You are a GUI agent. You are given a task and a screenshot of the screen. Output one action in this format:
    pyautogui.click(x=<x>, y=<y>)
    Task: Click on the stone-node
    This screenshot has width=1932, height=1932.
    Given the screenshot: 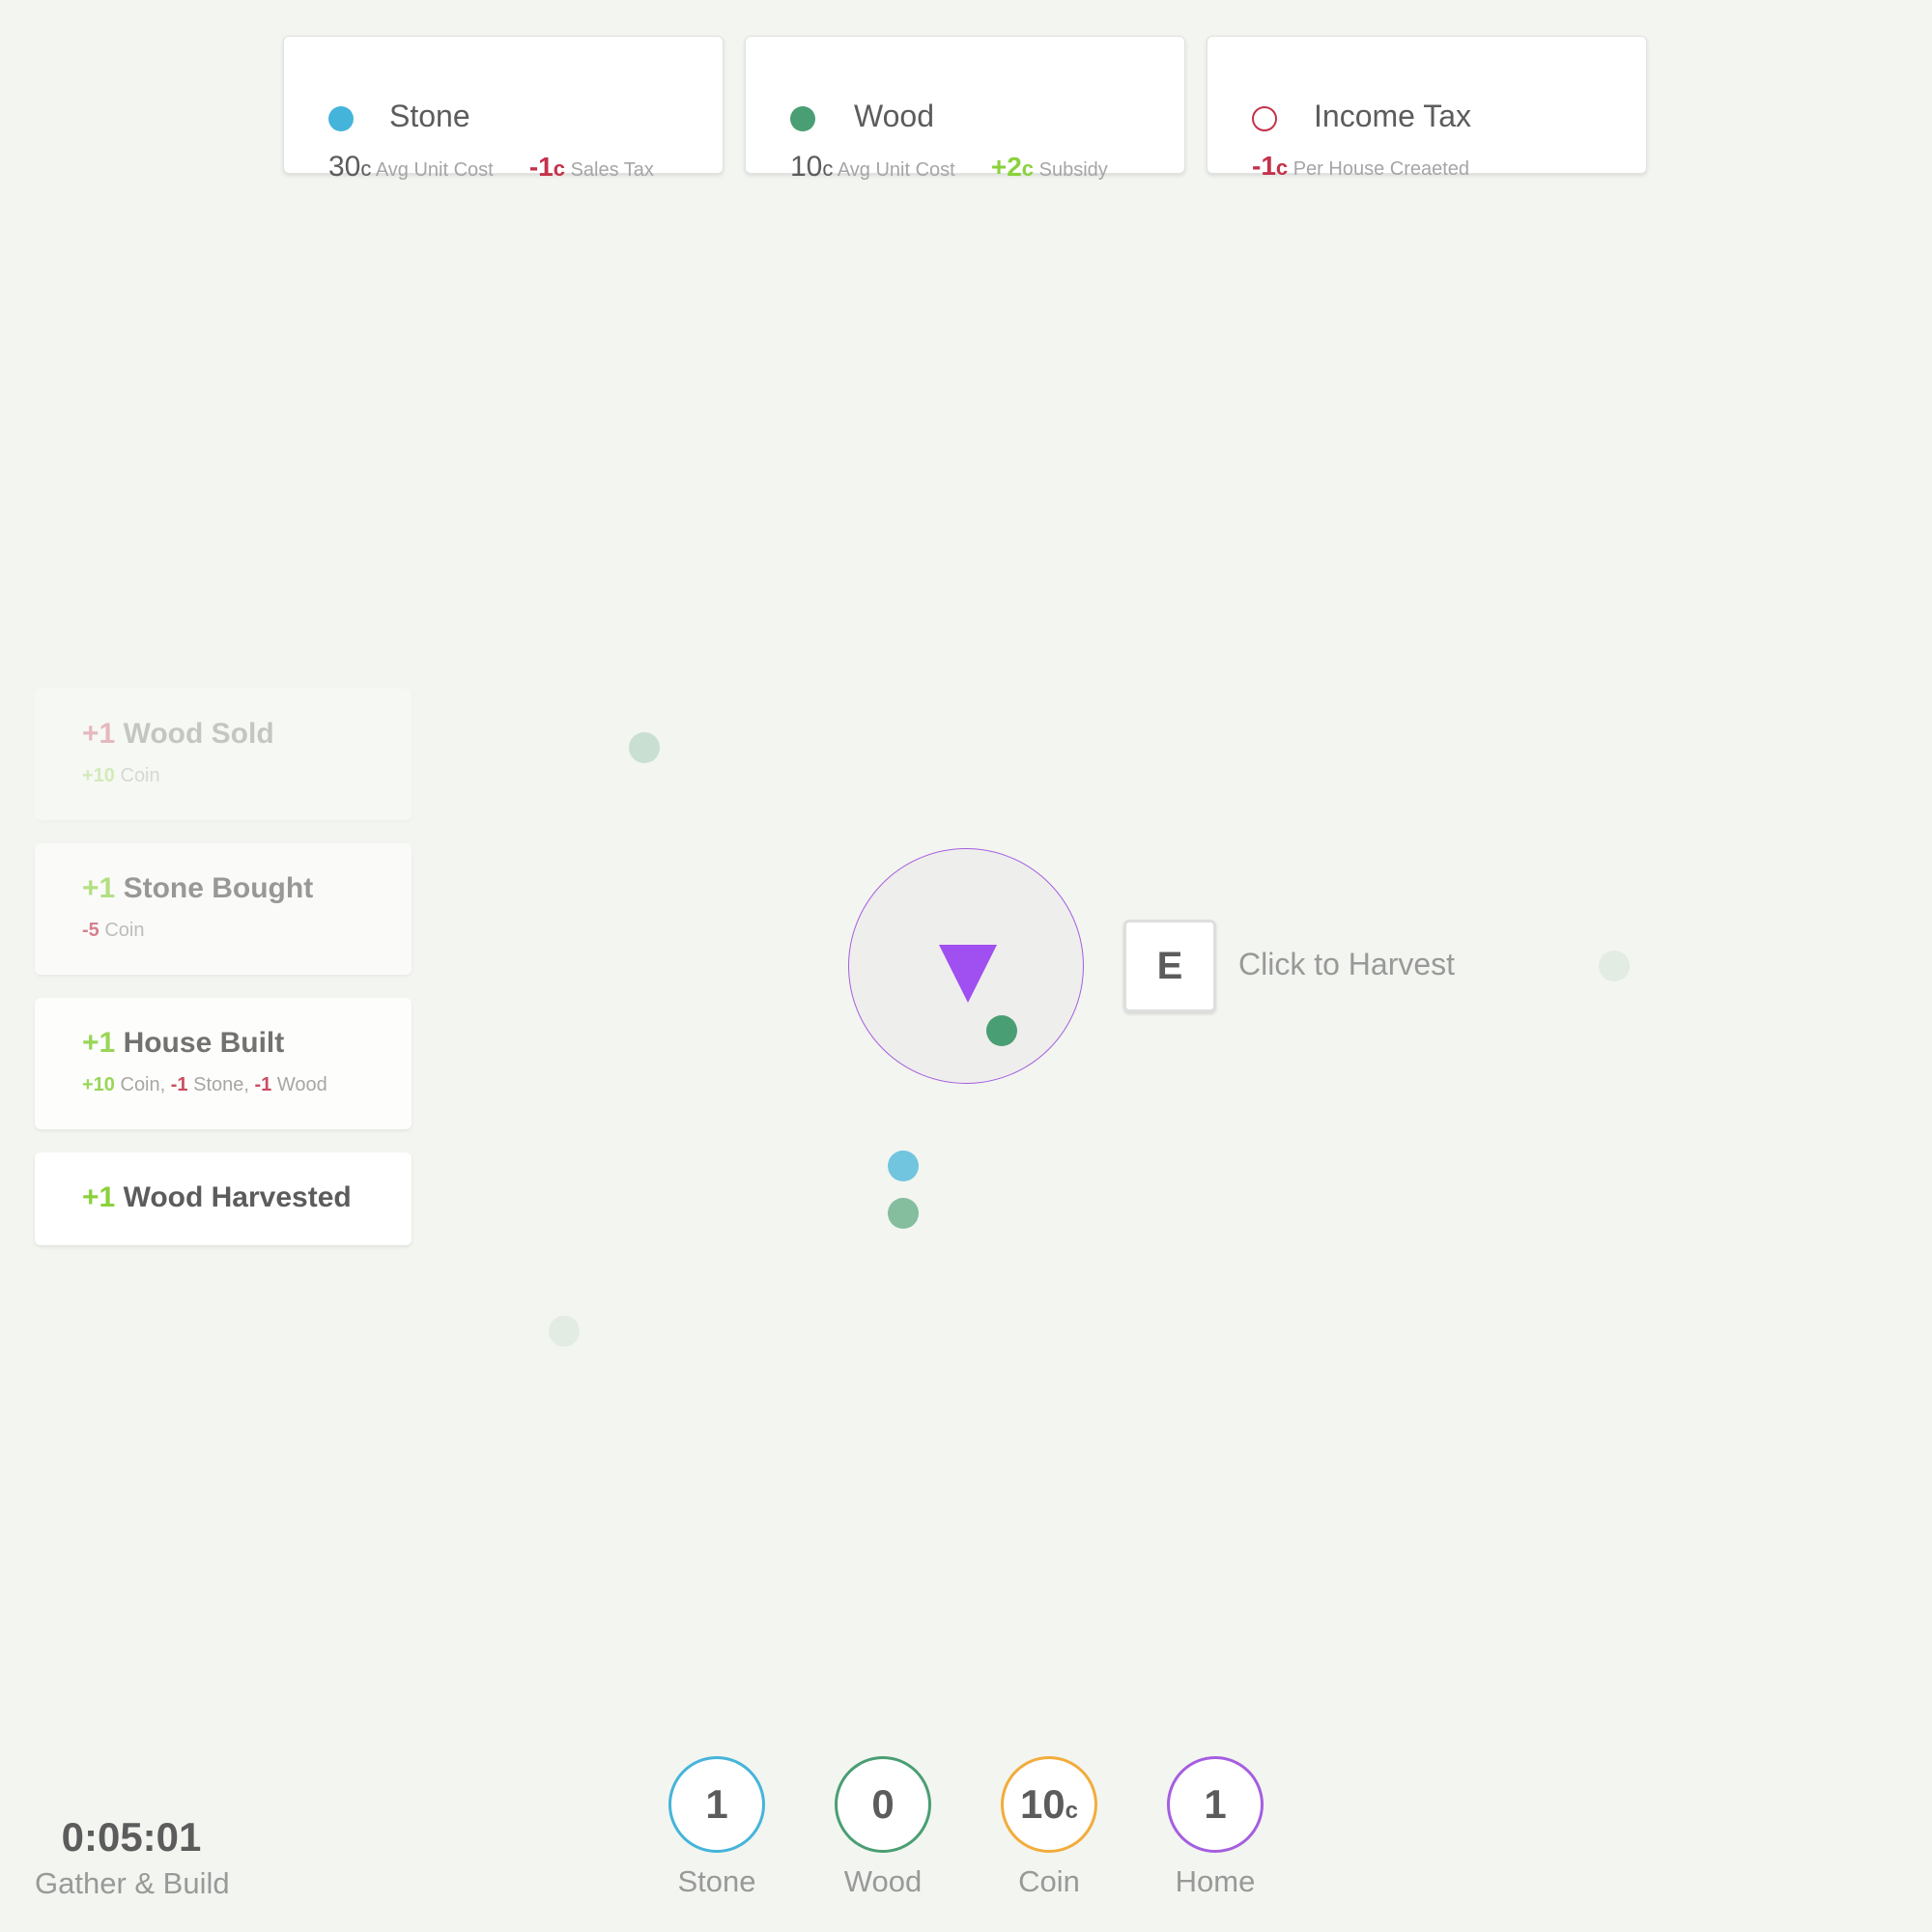 What is the action you would take?
    pyautogui.click(x=903, y=1166)
    